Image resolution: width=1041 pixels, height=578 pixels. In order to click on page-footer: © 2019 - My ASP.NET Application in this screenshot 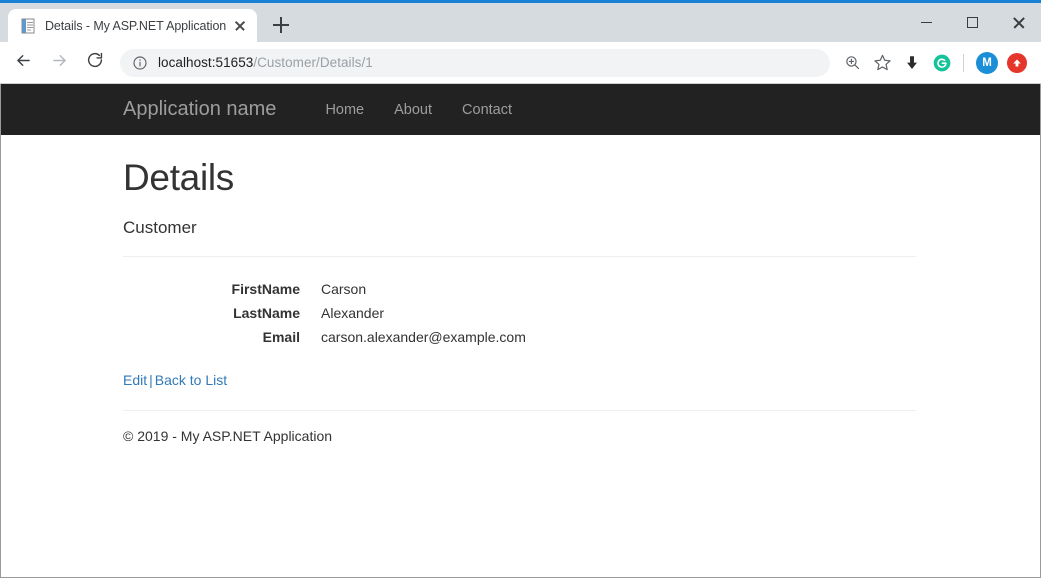, I will do `click(519, 427)`.